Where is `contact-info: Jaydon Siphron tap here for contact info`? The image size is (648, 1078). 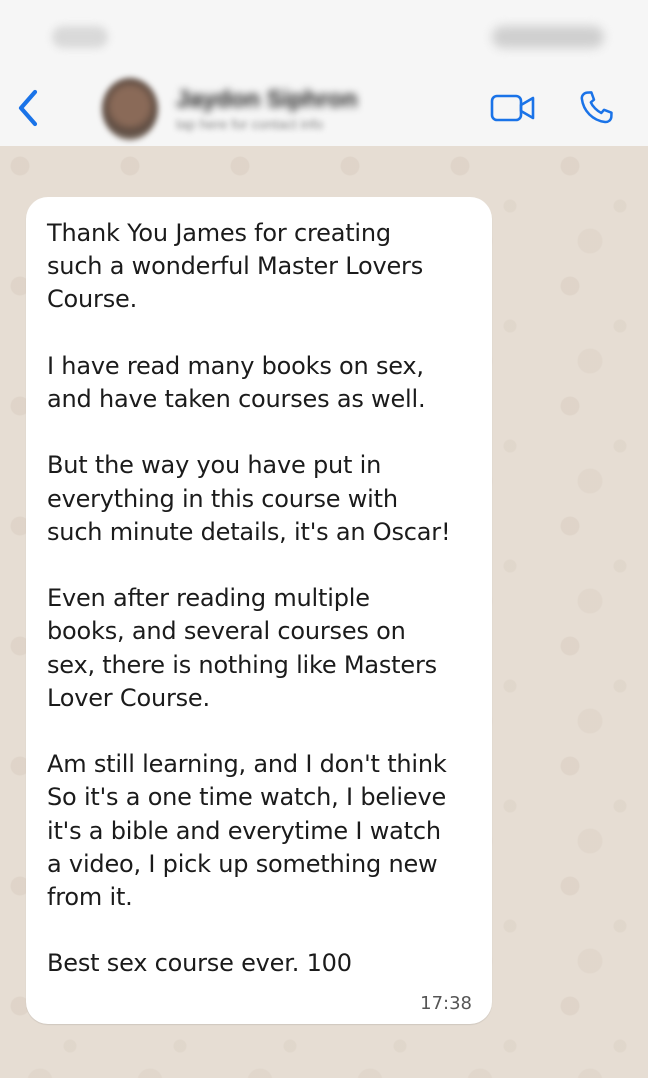
contact-info: Jaydon Siphron tap here for contact info is located at coordinates (306, 109).